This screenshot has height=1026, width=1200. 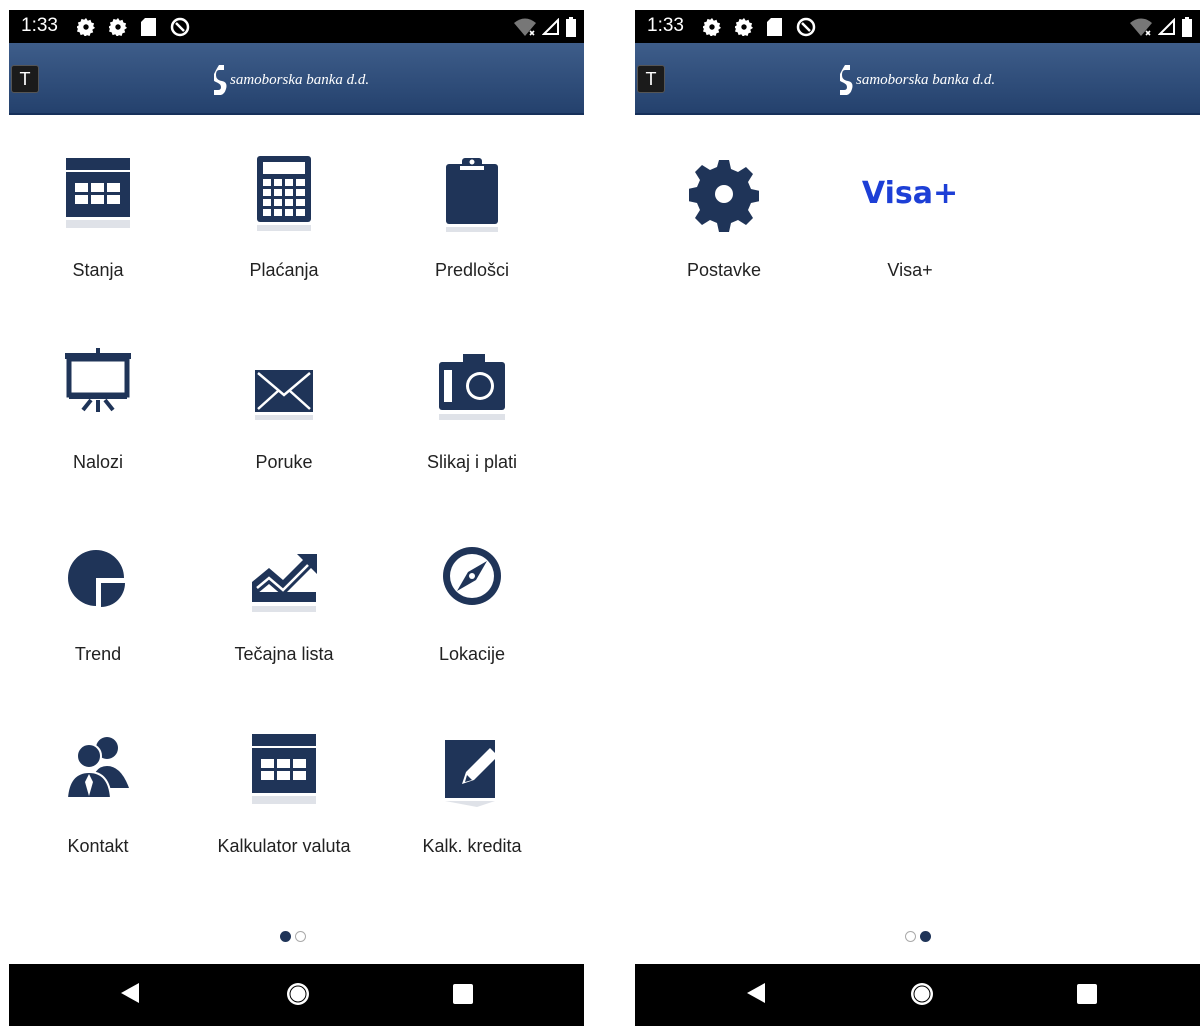 What do you see at coordinates (472, 576) in the screenshot?
I see `compass-icon` at bounding box center [472, 576].